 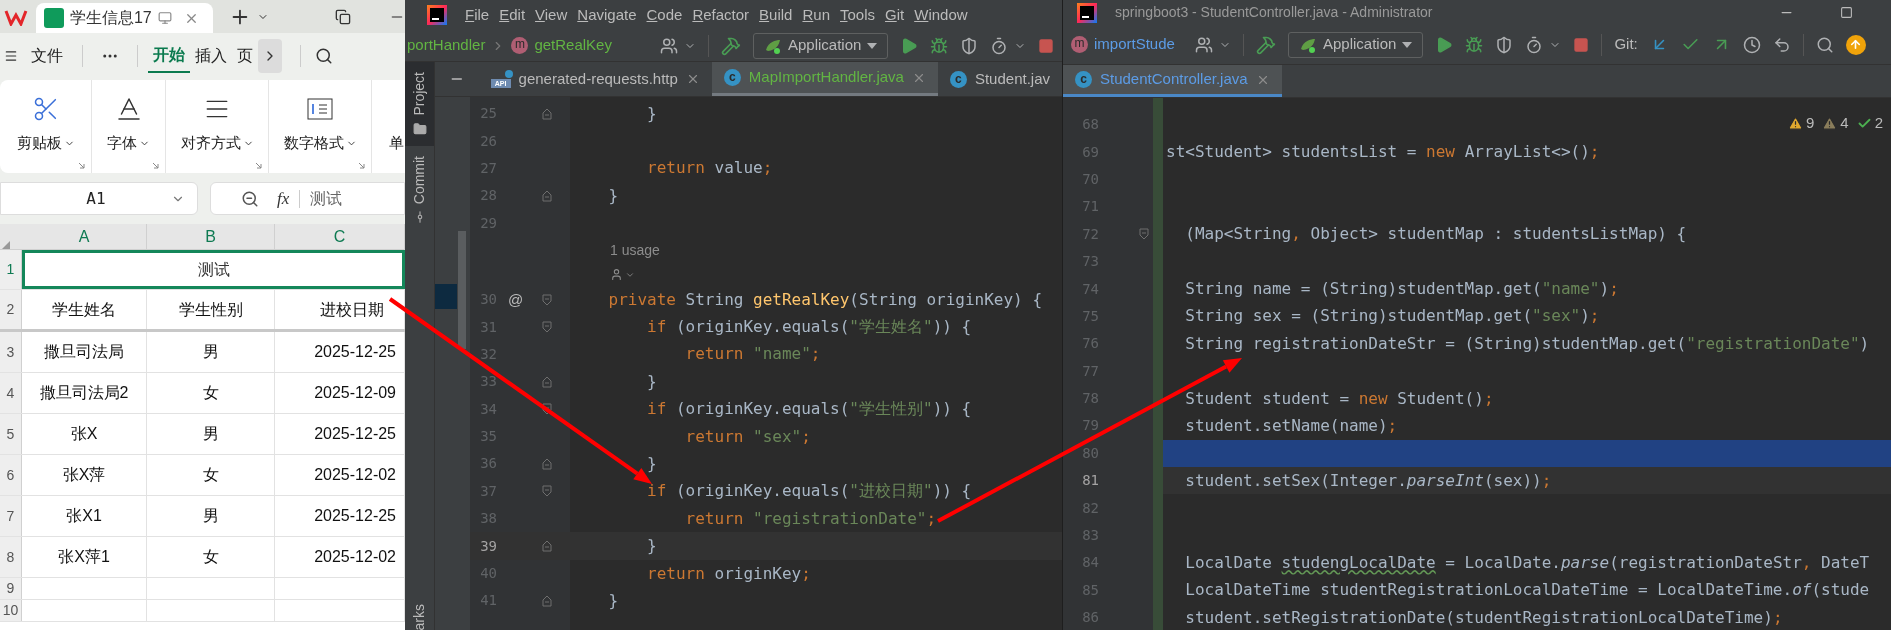 What do you see at coordinates (320, 143) in the screenshot?
I see `ribbon-group-button: 数字格式` at bounding box center [320, 143].